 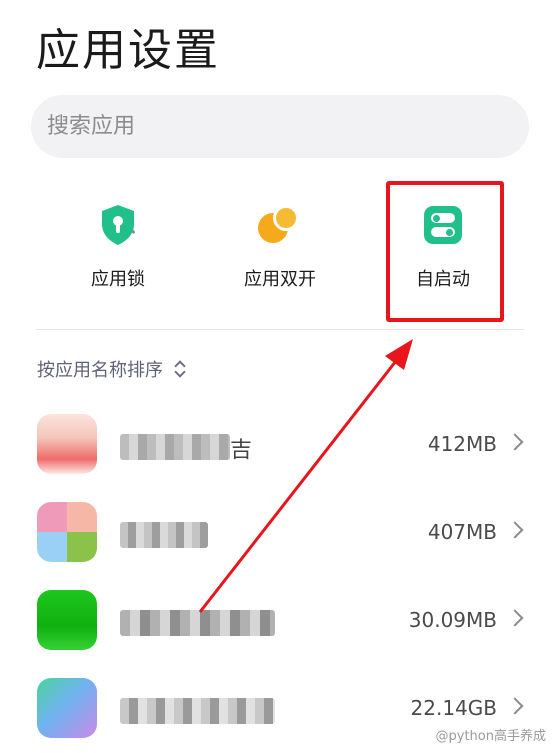 I want to click on app-size: 22.14GB, so click(x=453, y=708).